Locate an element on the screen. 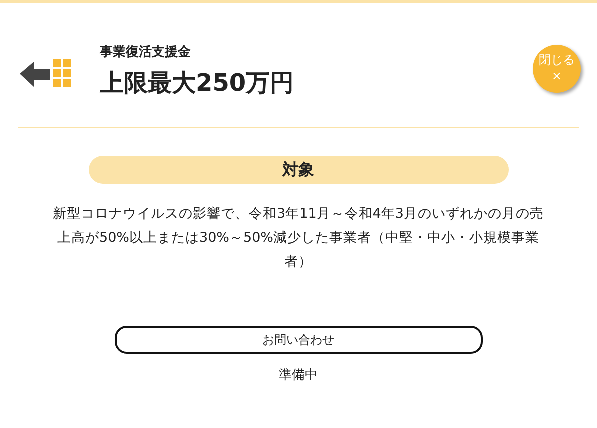 This screenshot has height=428, width=597. status-text: 準備中 is located at coordinates (298, 375).